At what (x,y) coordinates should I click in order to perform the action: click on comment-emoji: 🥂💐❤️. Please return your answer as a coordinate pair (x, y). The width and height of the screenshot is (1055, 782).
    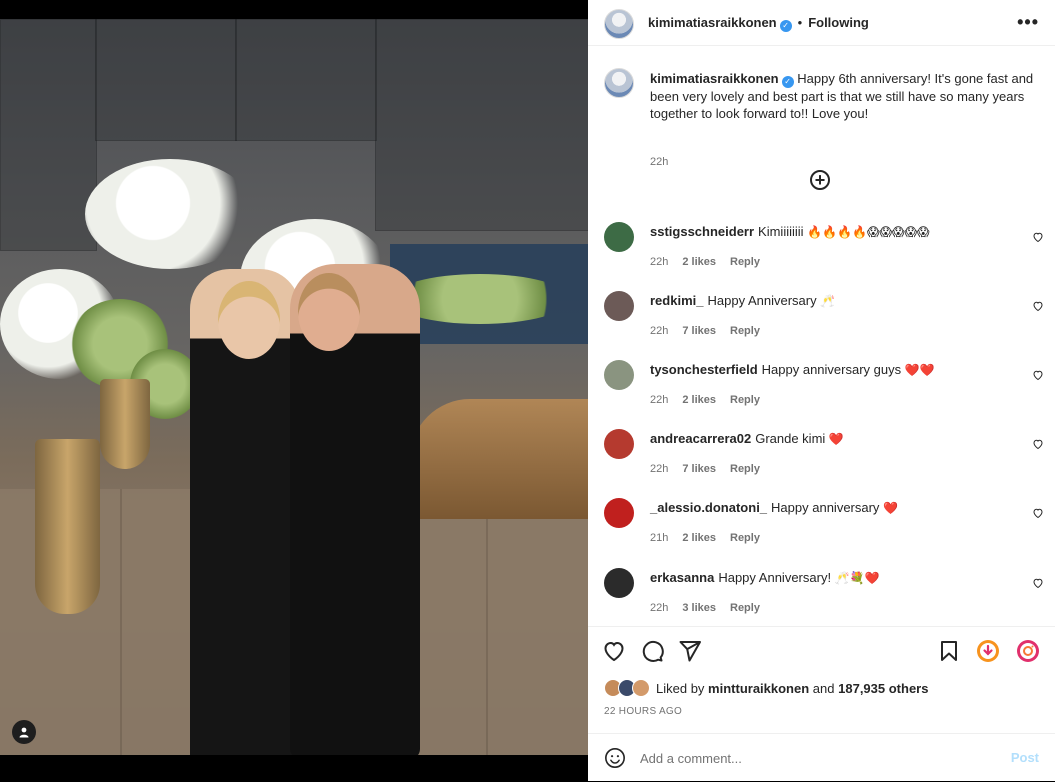
    Looking at the image, I should click on (857, 578).